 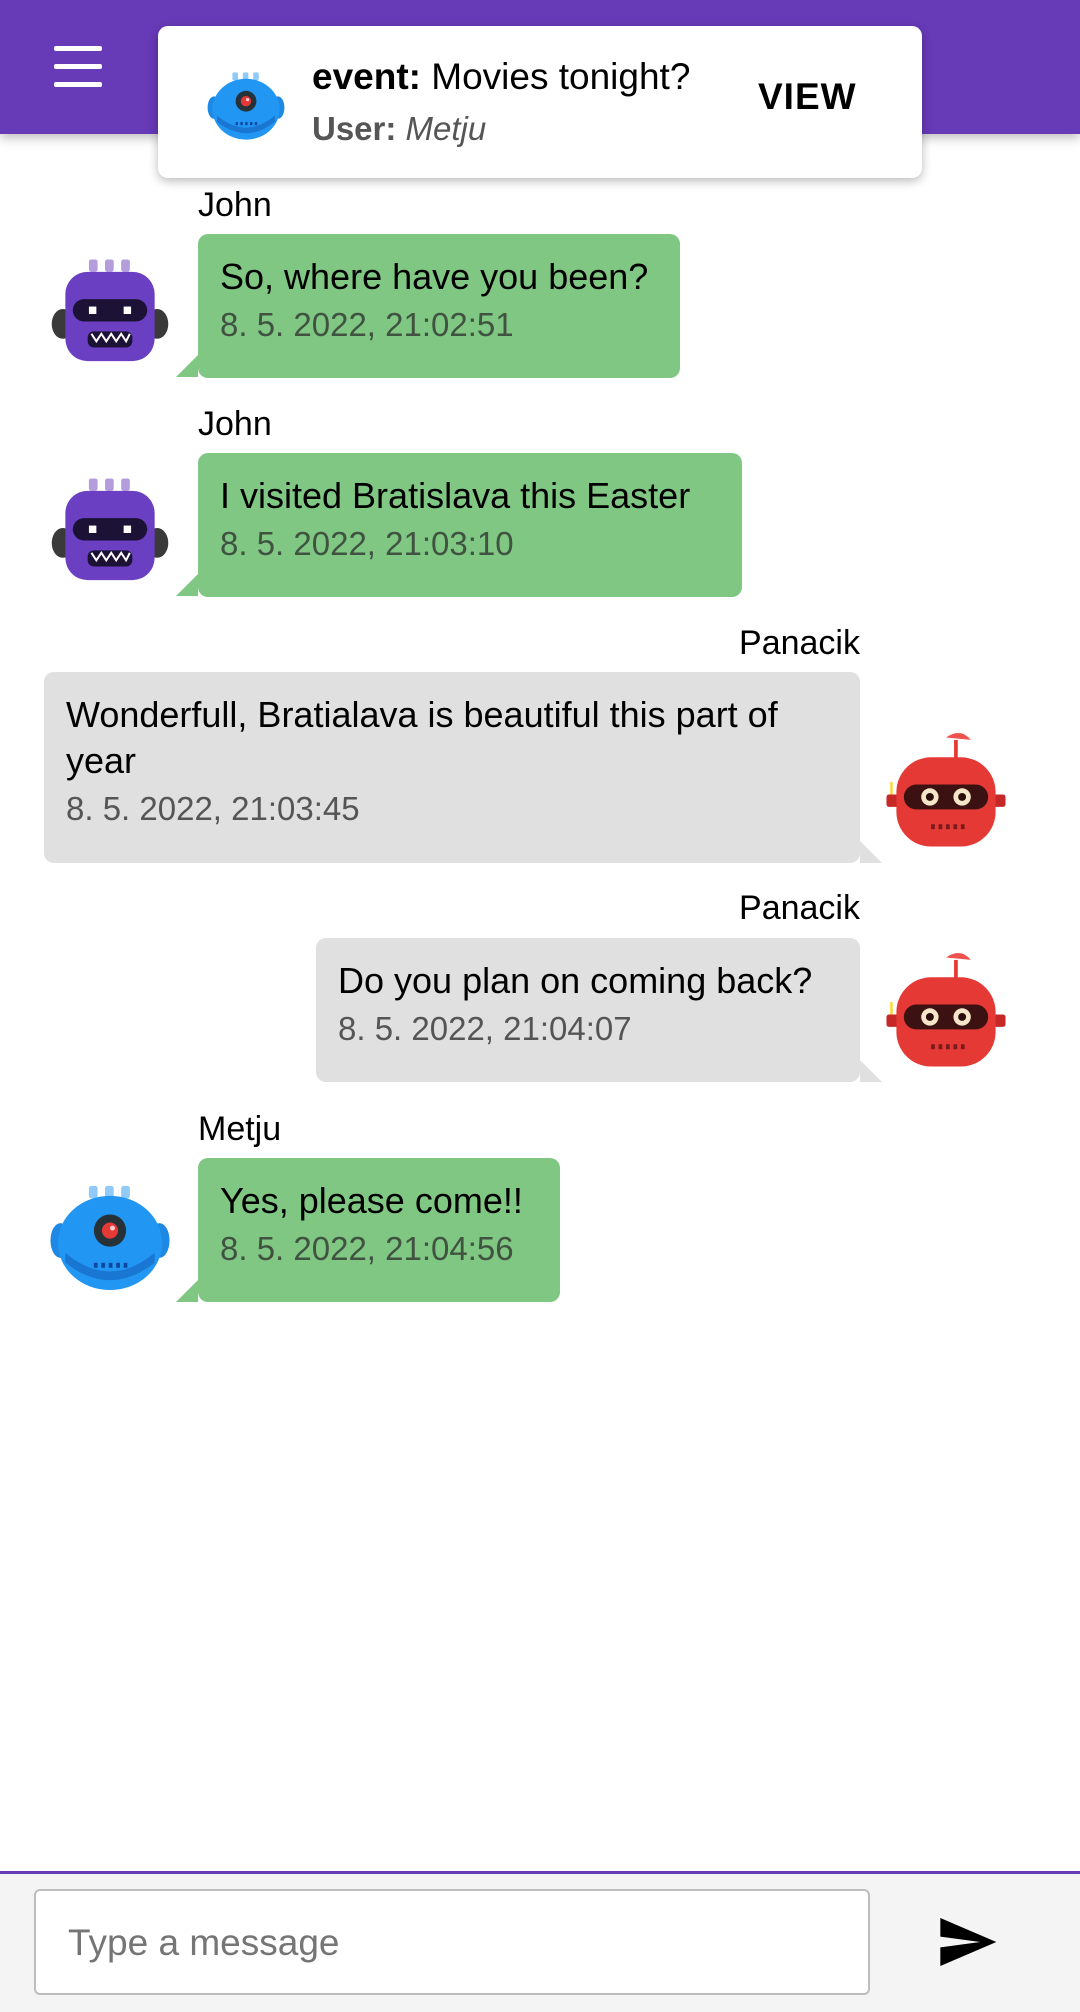 I want to click on message-input-box, so click(x=452, y=1942).